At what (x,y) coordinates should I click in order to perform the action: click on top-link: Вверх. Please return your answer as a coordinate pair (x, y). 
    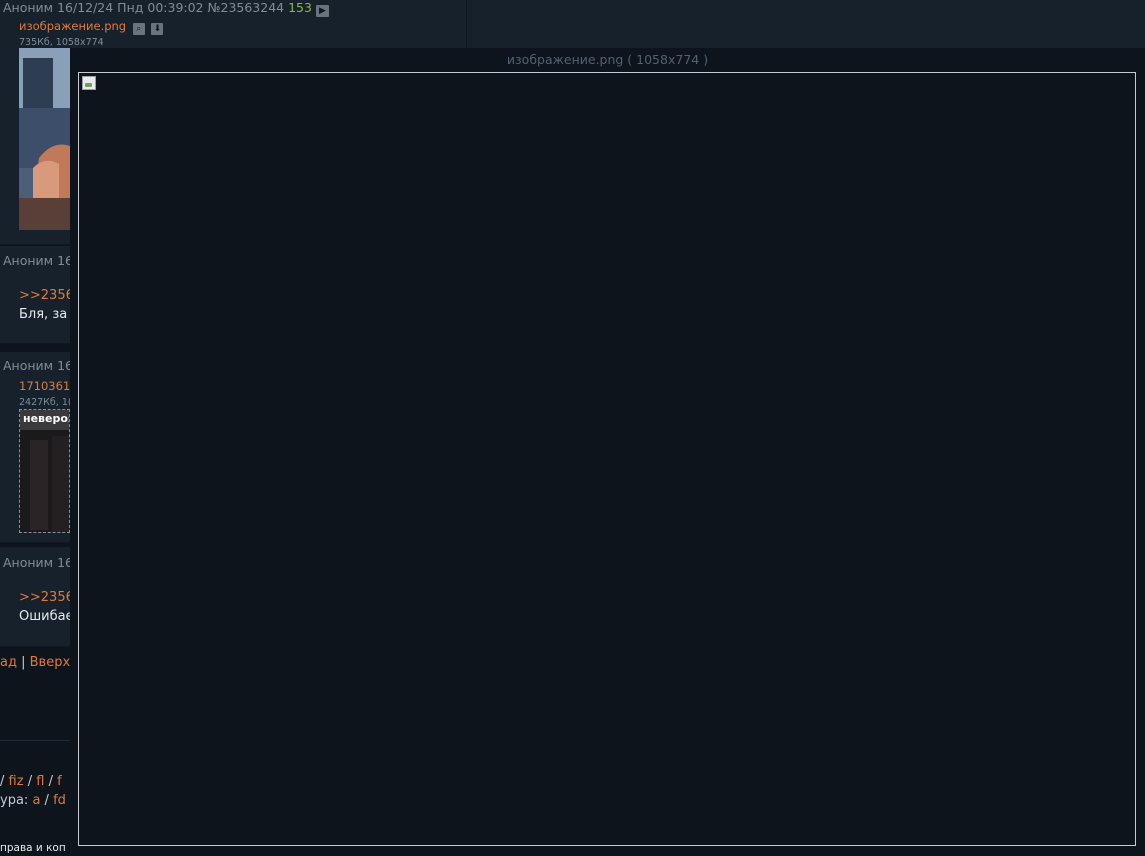
    Looking at the image, I should click on (50, 662).